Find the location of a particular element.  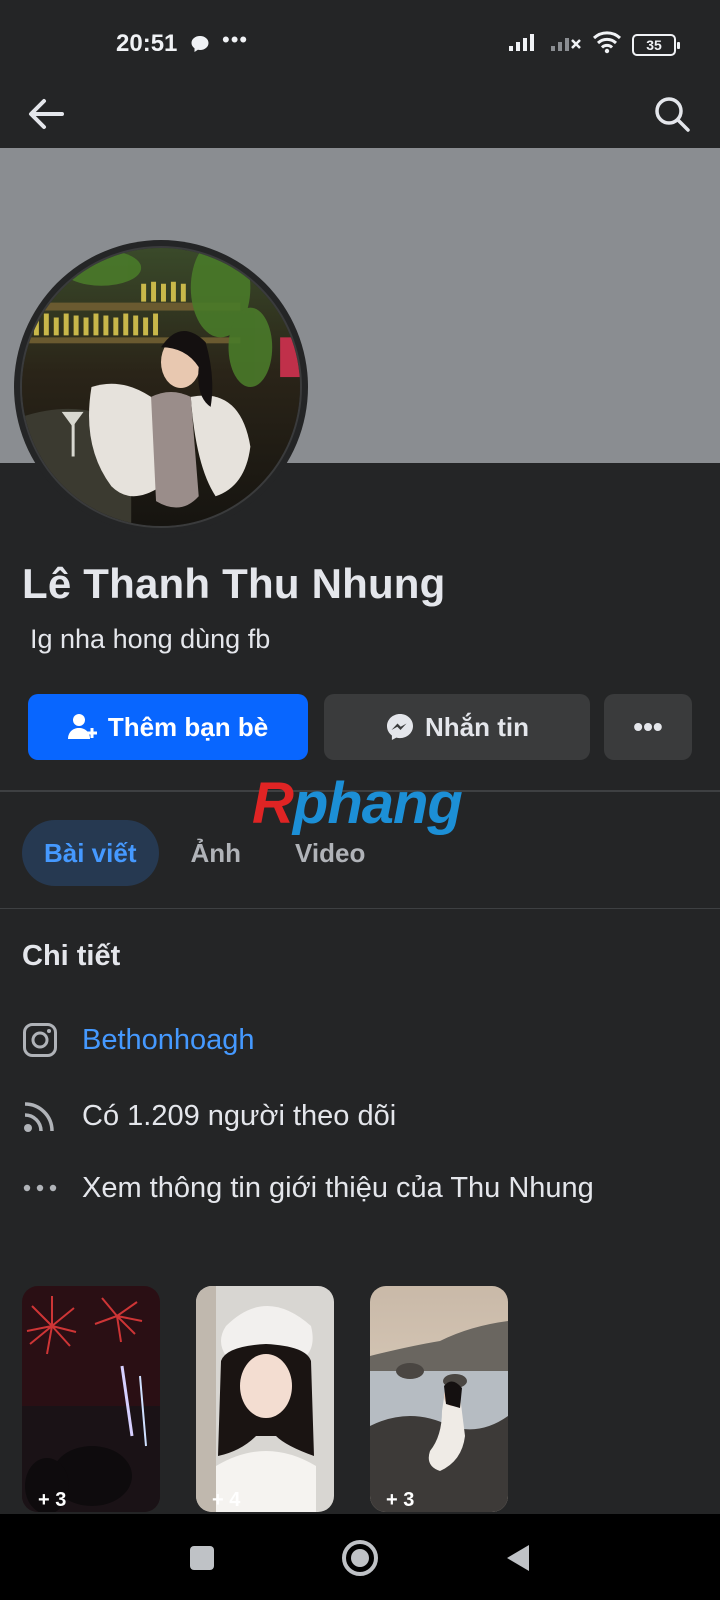

system-back-button is located at coordinates (518, 1558).